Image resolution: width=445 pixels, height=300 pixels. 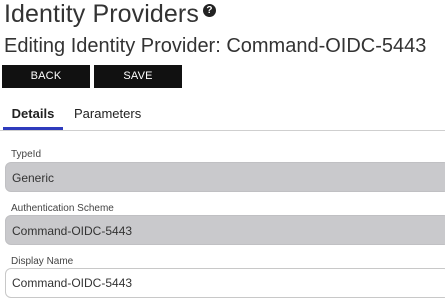 What do you see at coordinates (26, 154) in the screenshot?
I see `type-id-label: TypeId` at bounding box center [26, 154].